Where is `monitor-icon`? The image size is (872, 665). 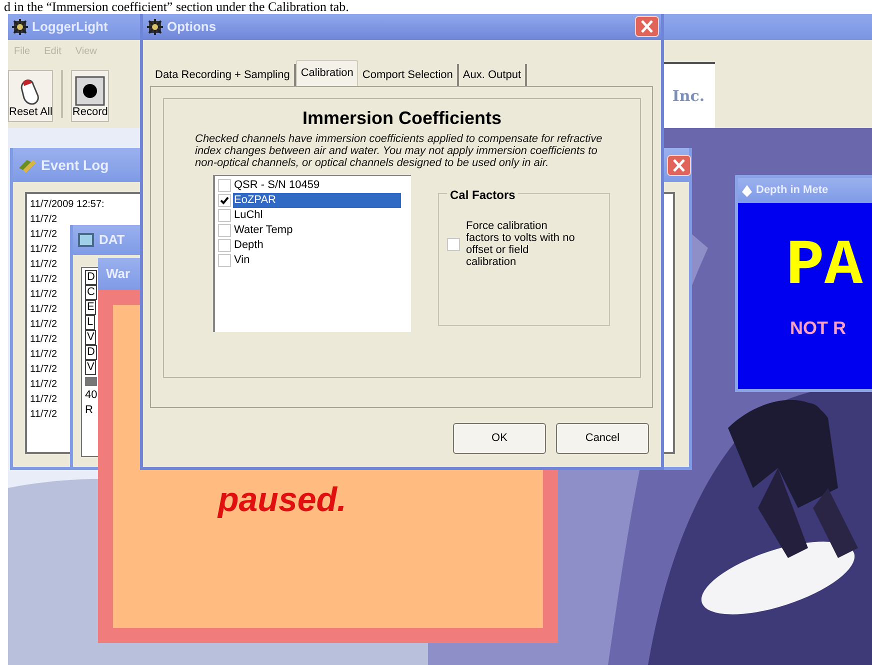
monitor-icon is located at coordinates (86, 240).